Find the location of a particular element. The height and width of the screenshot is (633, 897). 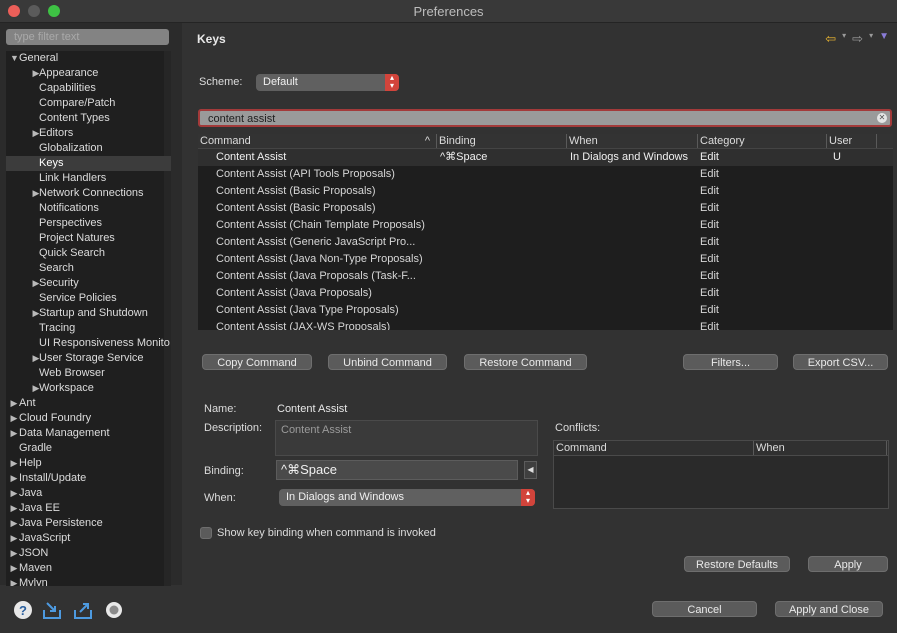

tree-item: ▶ JSON is located at coordinates (88, 553).